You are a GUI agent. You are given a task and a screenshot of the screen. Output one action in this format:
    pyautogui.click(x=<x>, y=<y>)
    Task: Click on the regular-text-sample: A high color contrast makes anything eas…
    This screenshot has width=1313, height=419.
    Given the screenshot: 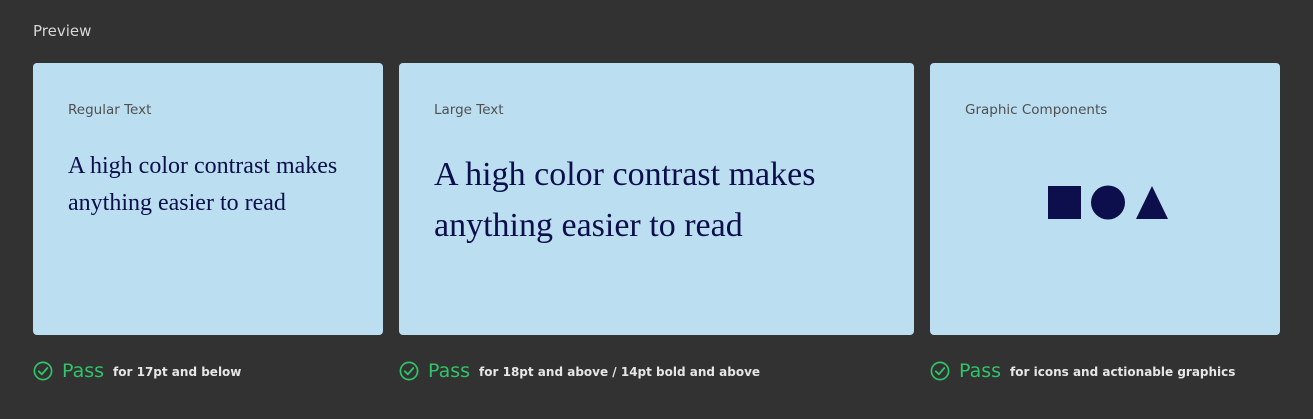 What is the action you would take?
    pyautogui.click(x=203, y=184)
    